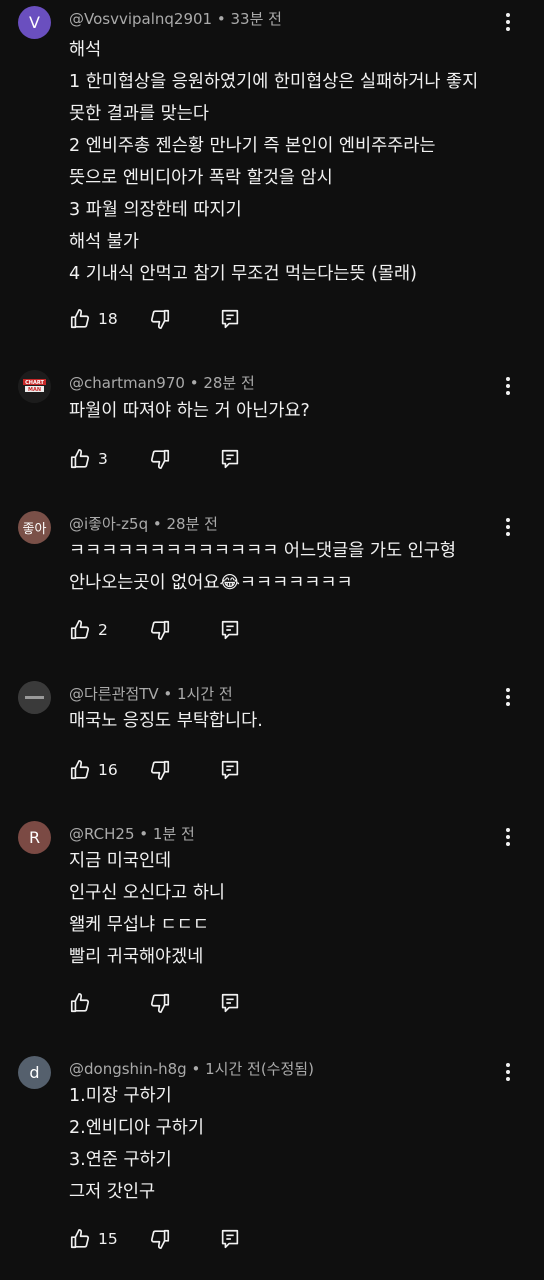  What do you see at coordinates (93, 770) in the screenshot?
I see `like-button: 16` at bounding box center [93, 770].